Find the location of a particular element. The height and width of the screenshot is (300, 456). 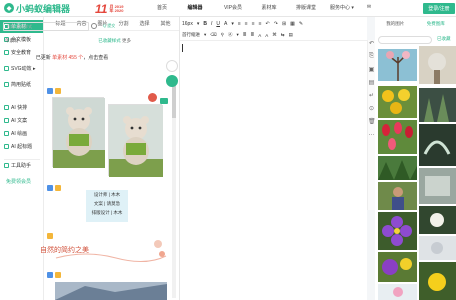

credit-info-box: 设计师 | 木木 文案 | 请莫急 排版设计 | 木木 is located at coordinates (107, 206).